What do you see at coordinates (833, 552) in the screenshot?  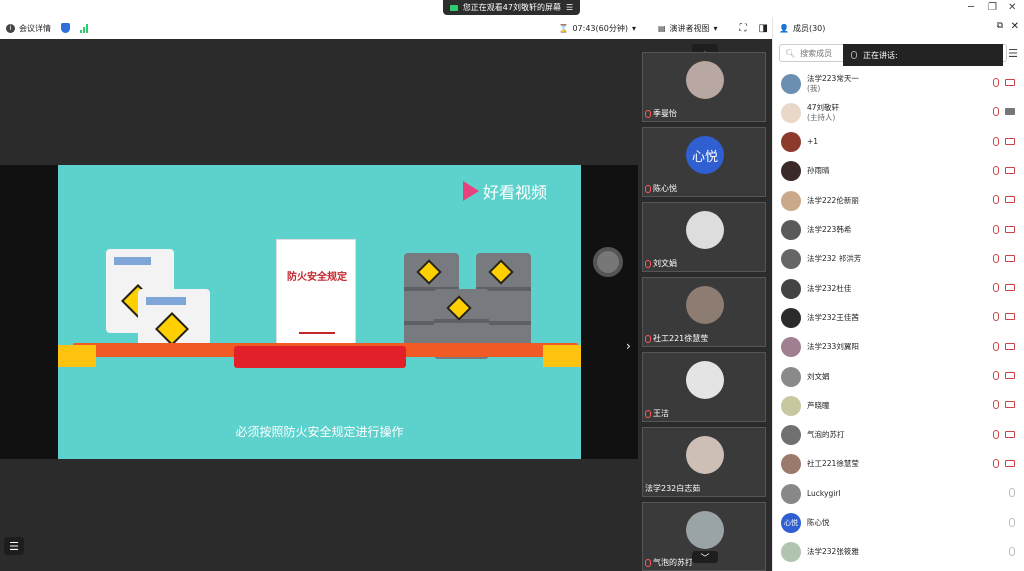 I see `member-name-block: 法学232张筱雅` at bounding box center [833, 552].